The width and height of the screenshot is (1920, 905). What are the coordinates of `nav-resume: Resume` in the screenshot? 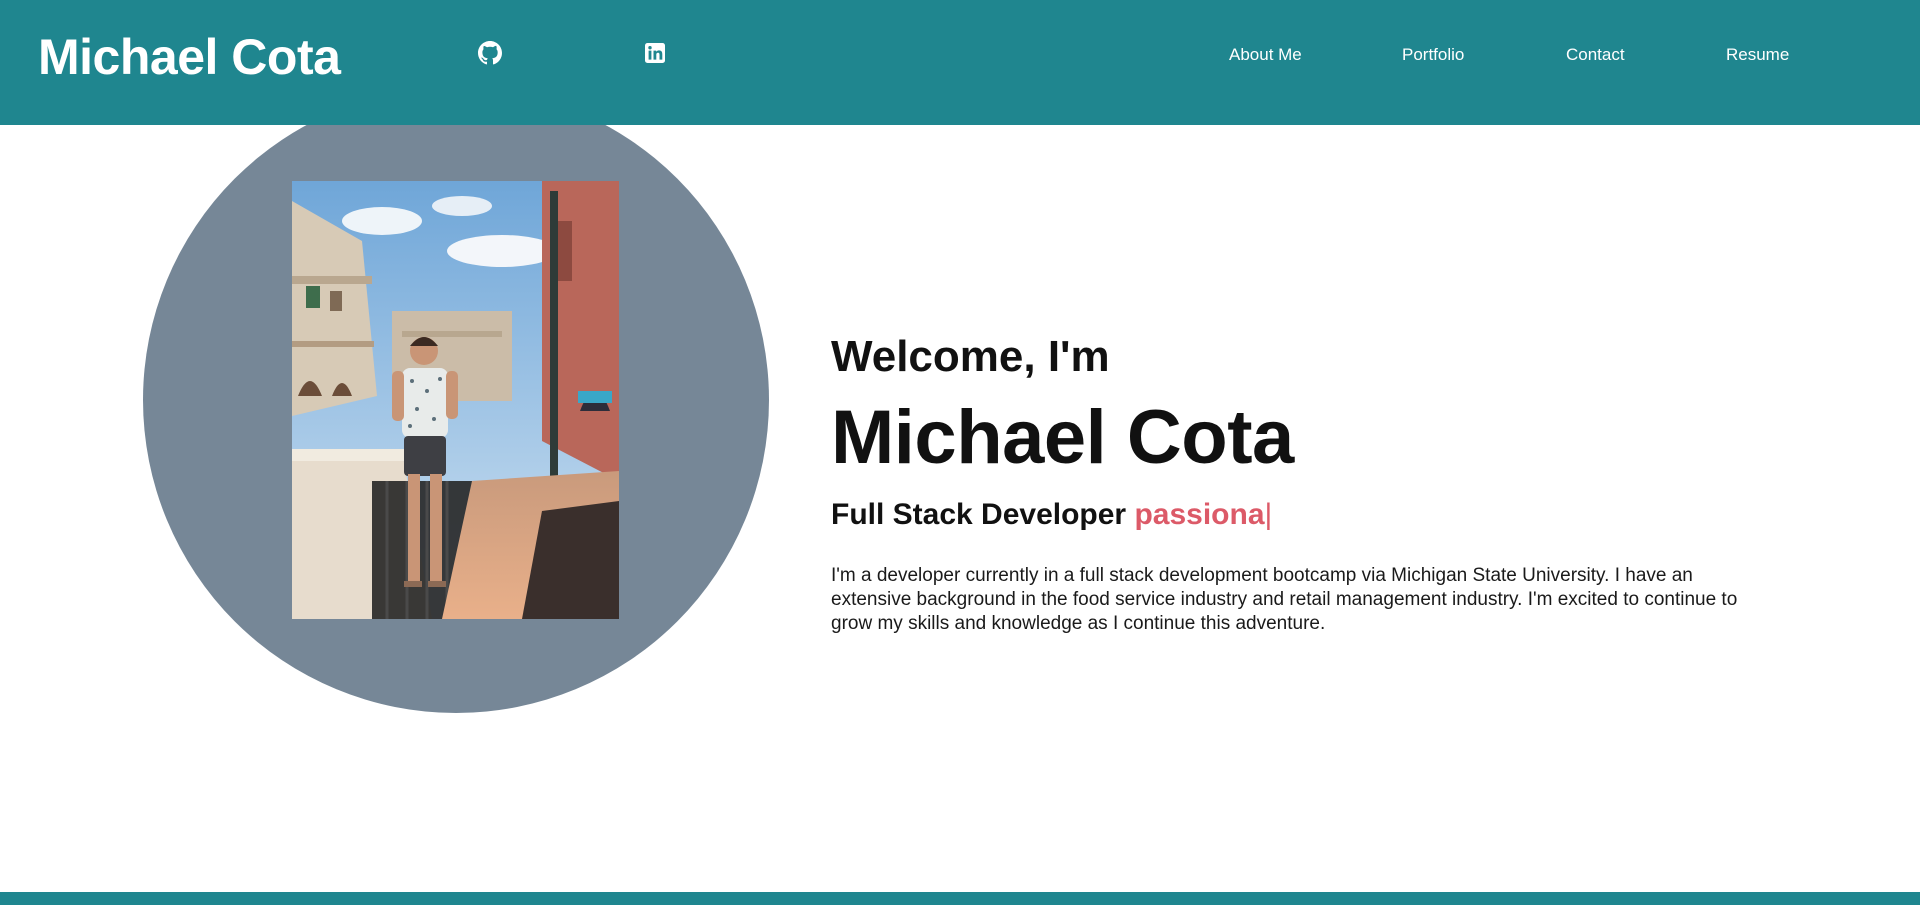 It's located at (1757, 55).